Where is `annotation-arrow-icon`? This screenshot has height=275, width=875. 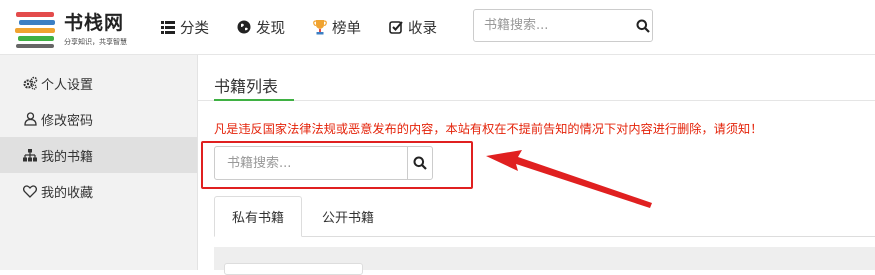
annotation-arrow-icon is located at coordinates (569, 179).